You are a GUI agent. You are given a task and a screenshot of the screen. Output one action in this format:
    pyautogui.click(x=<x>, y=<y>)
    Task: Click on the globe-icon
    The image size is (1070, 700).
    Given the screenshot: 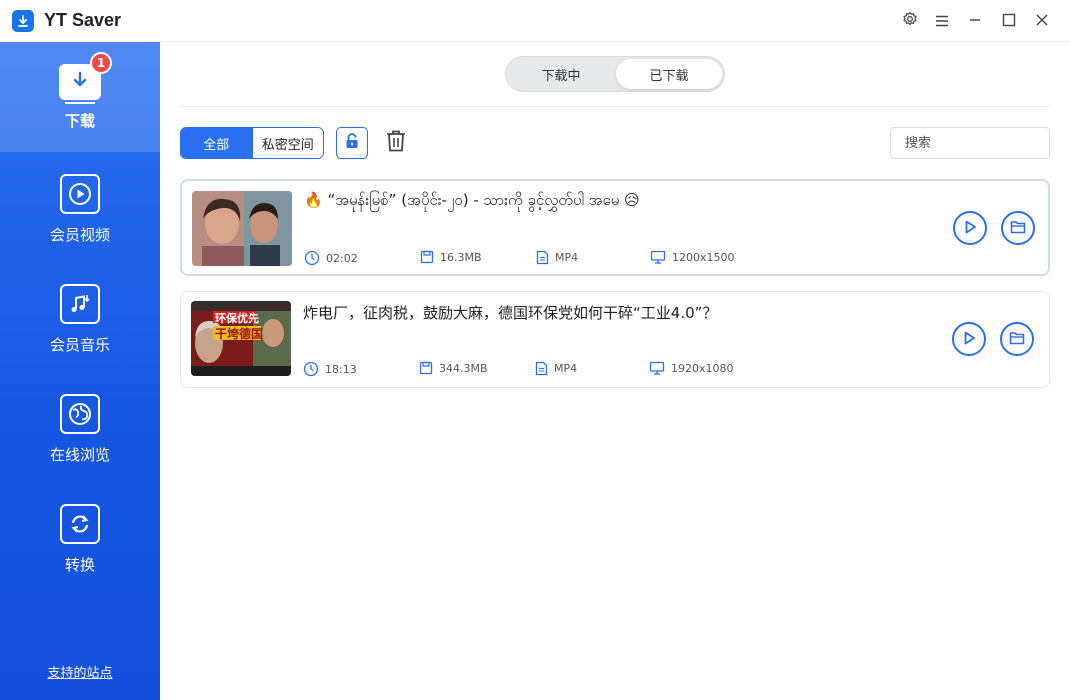 What is the action you would take?
    pyautogui.click(x=80, y=414)
    